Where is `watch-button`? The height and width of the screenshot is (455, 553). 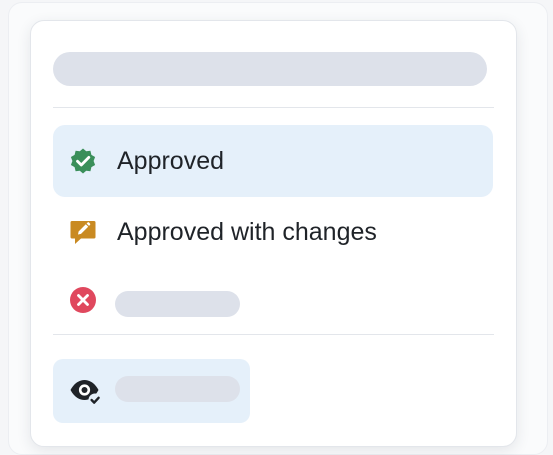
watch-button is located at coordinates (151, 391).